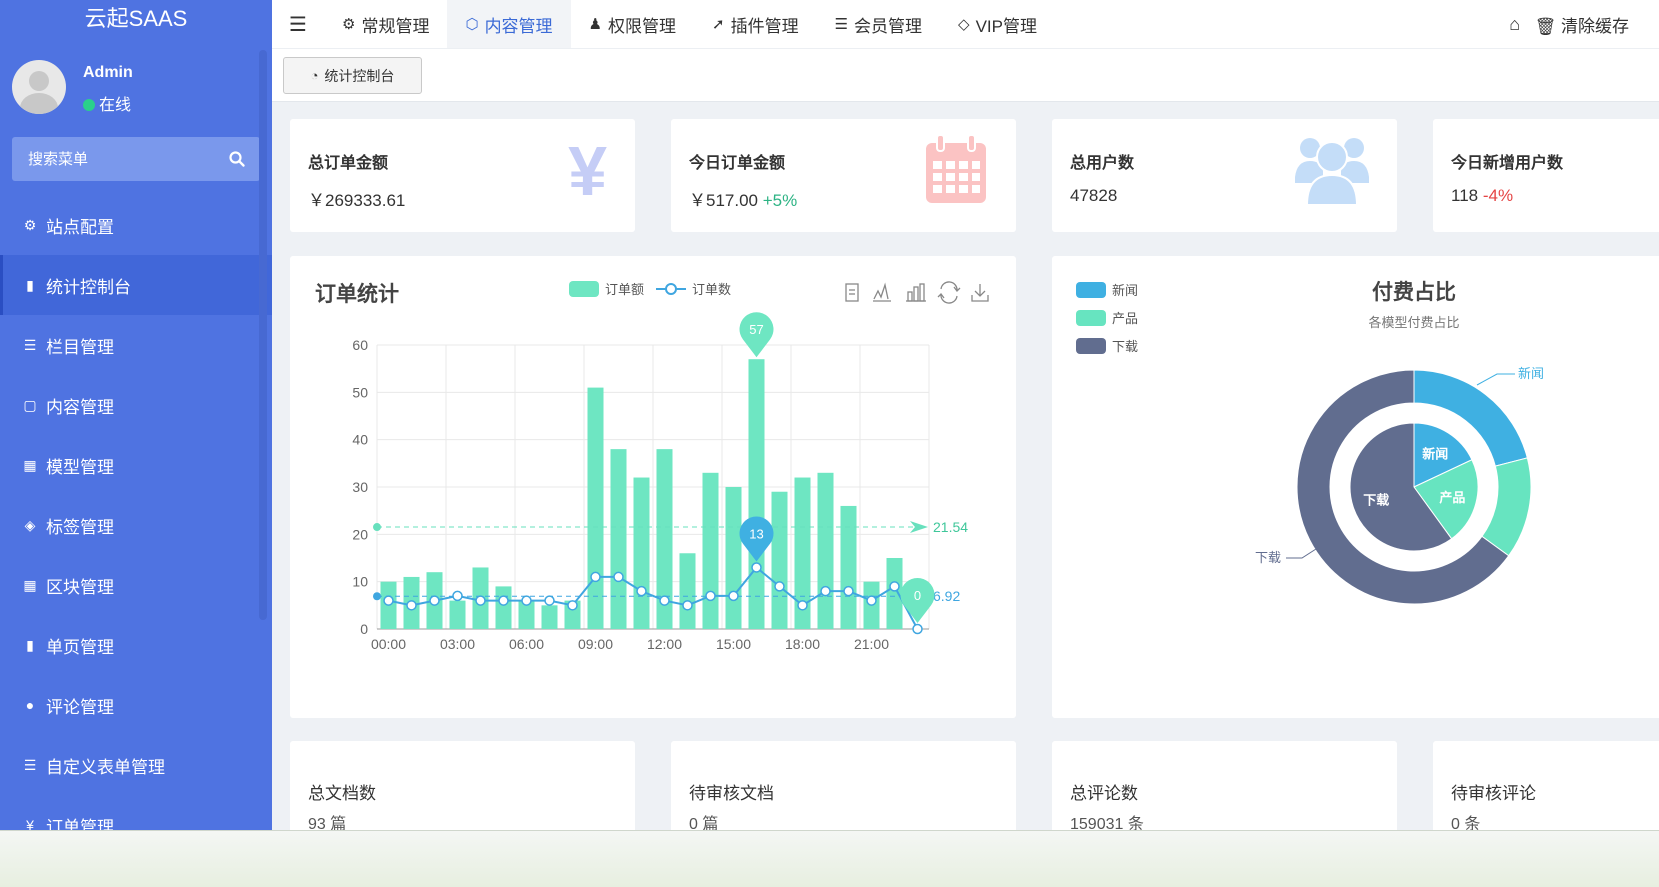  What do you see at coordinates (136, 225) in the screenshot?
I see `sidebar-item: ⚙ 站点配置` at bounding box center [136, 225].